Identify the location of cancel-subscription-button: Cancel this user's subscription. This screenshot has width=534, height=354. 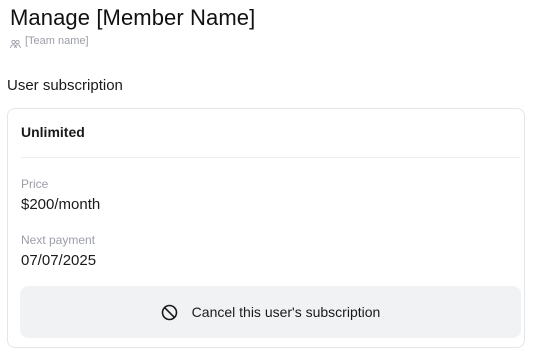
(270, 312).